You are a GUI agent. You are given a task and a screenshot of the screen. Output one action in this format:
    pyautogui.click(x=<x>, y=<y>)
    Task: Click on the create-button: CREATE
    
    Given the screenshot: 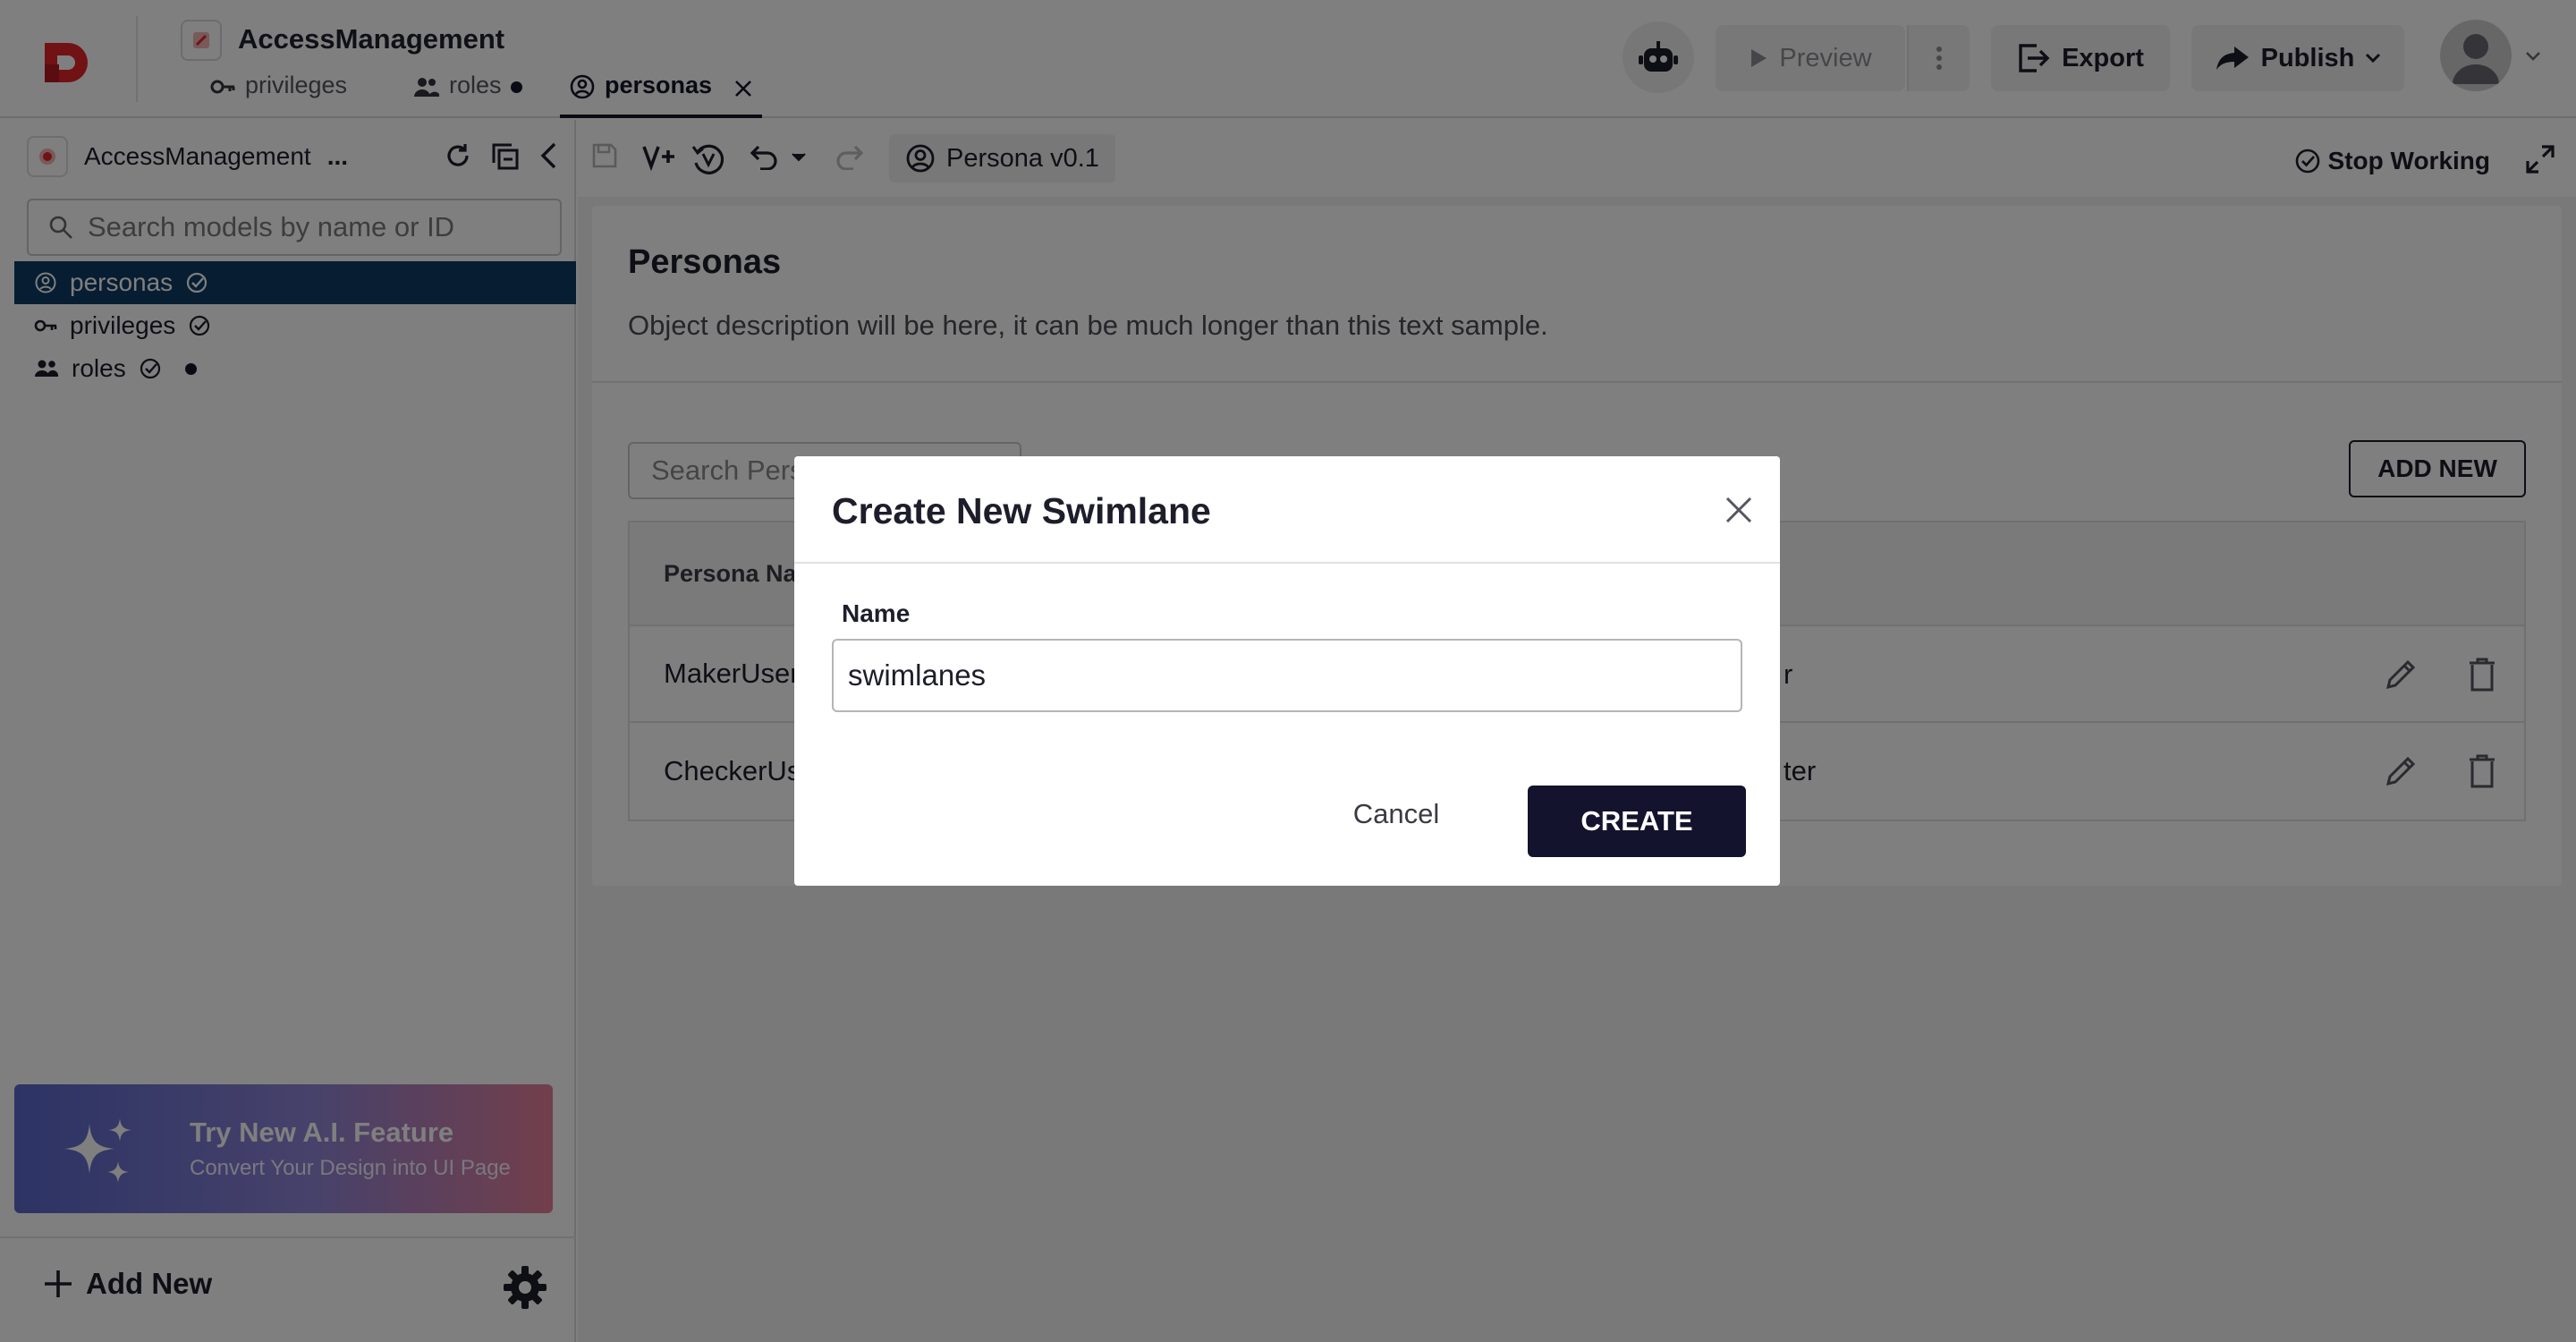 What is the action you would take?
    pyautogui.click(x=1637, y=821)
    